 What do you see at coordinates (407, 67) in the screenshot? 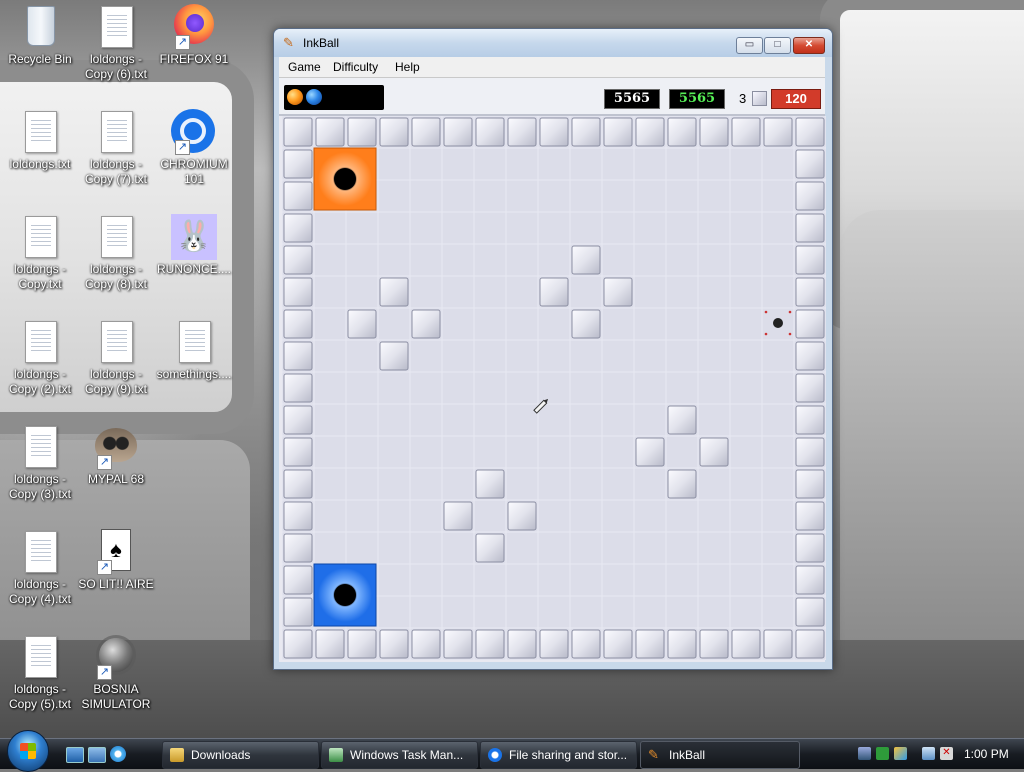
I see `menu-help: Help` at bounding box center [407, 67].